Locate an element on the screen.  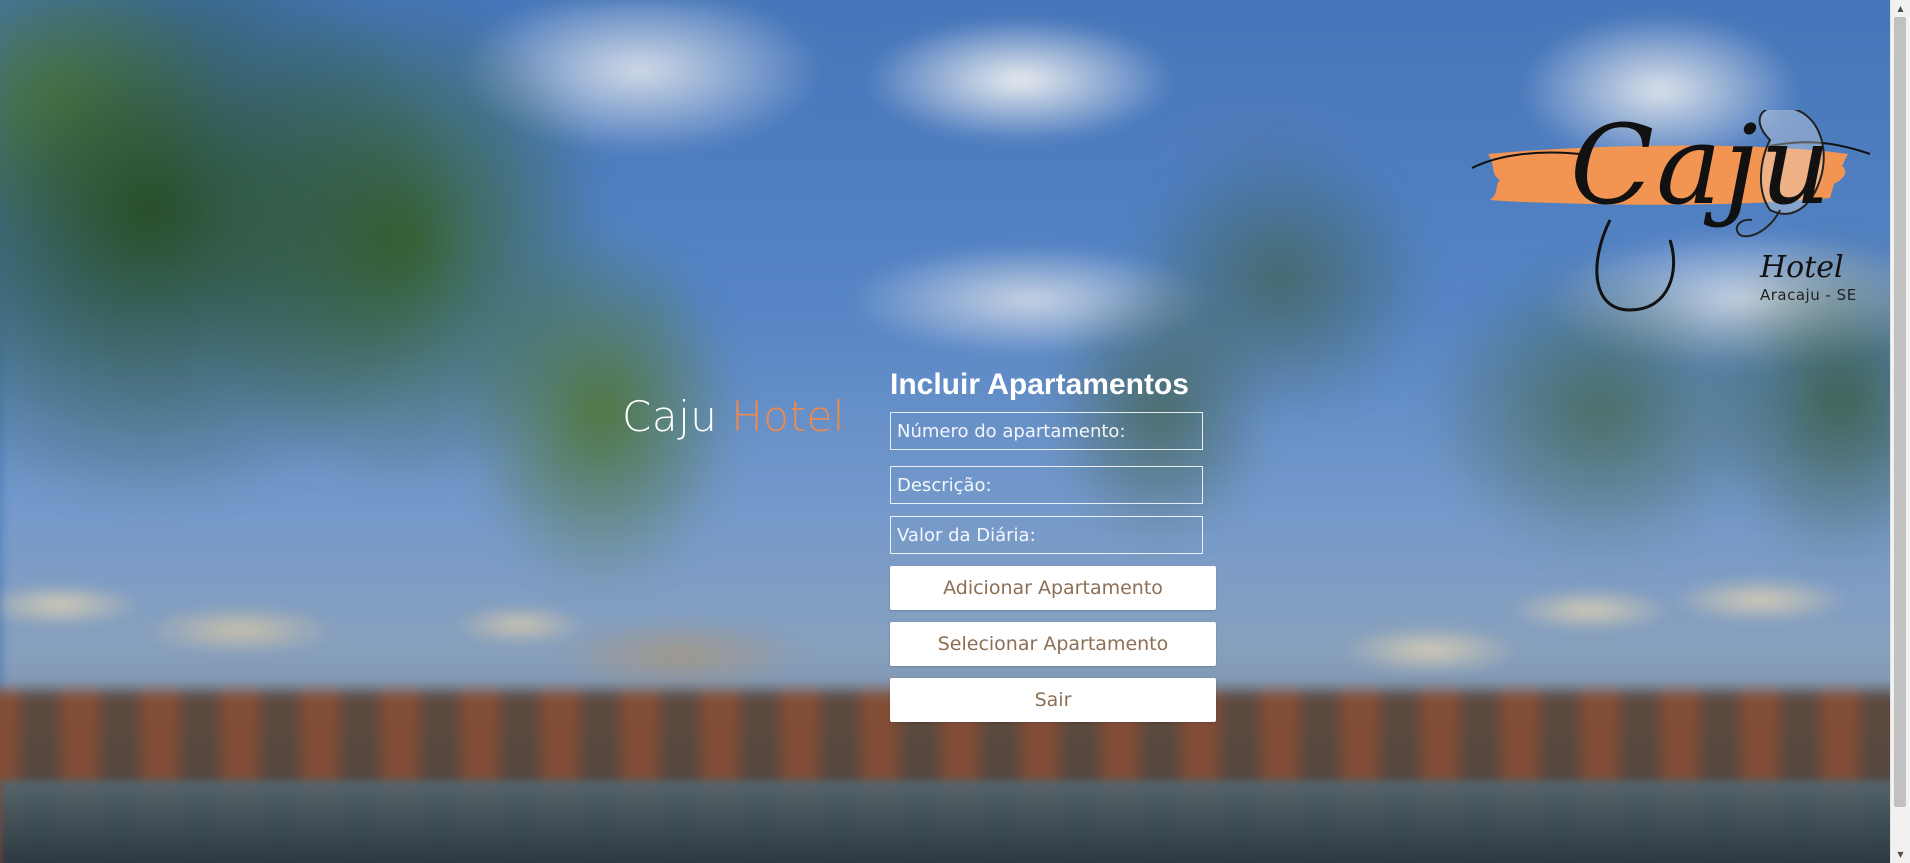
exit-button: Sair is located at coordinates (1053, 700).